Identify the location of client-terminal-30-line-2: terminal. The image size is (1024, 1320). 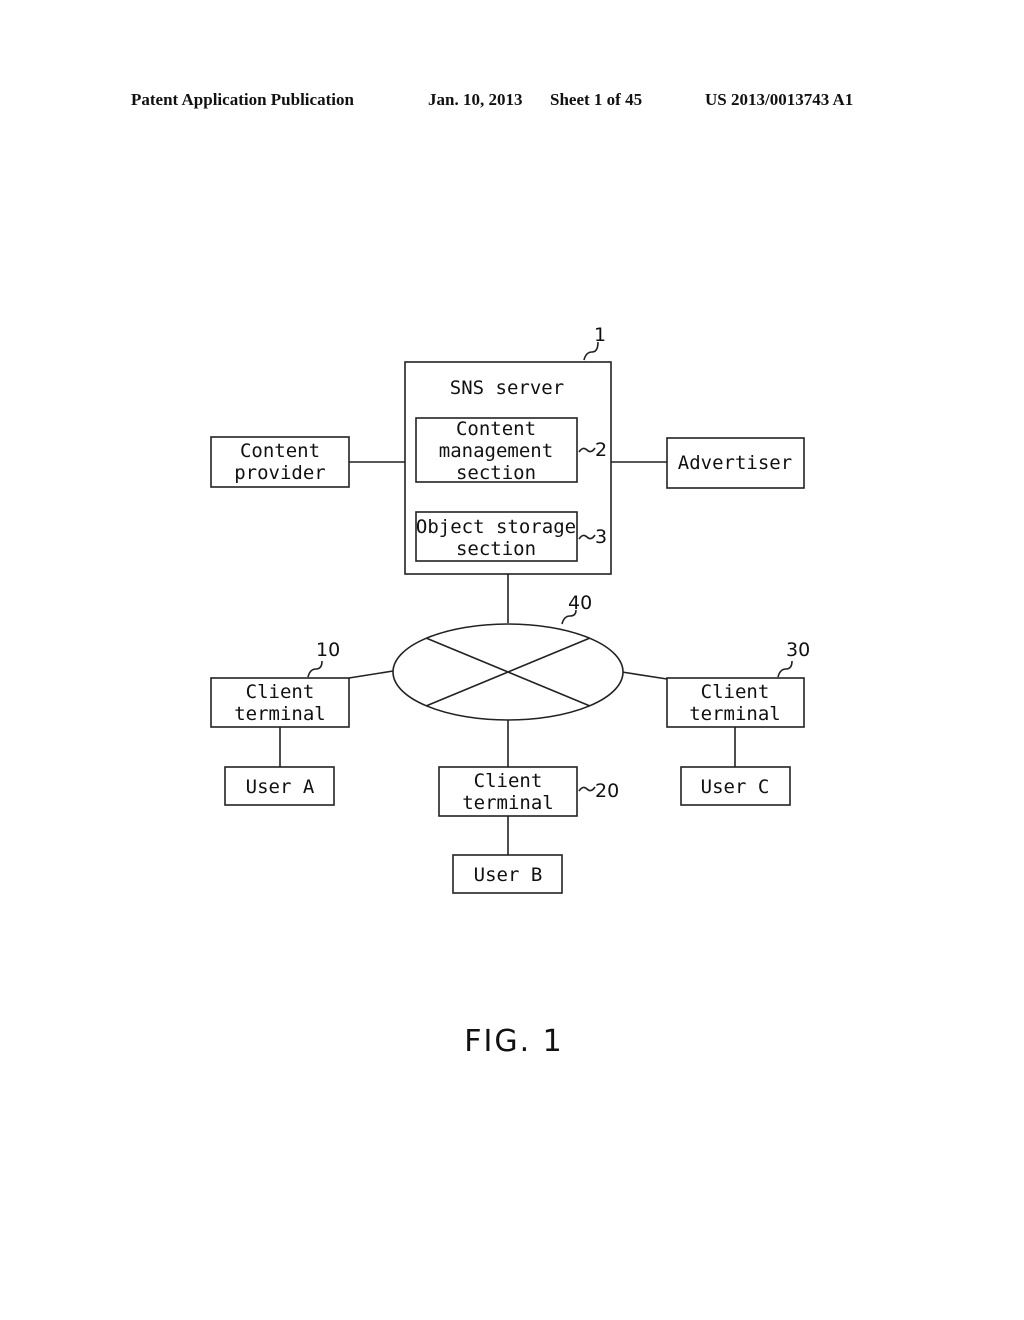
(735, 714).